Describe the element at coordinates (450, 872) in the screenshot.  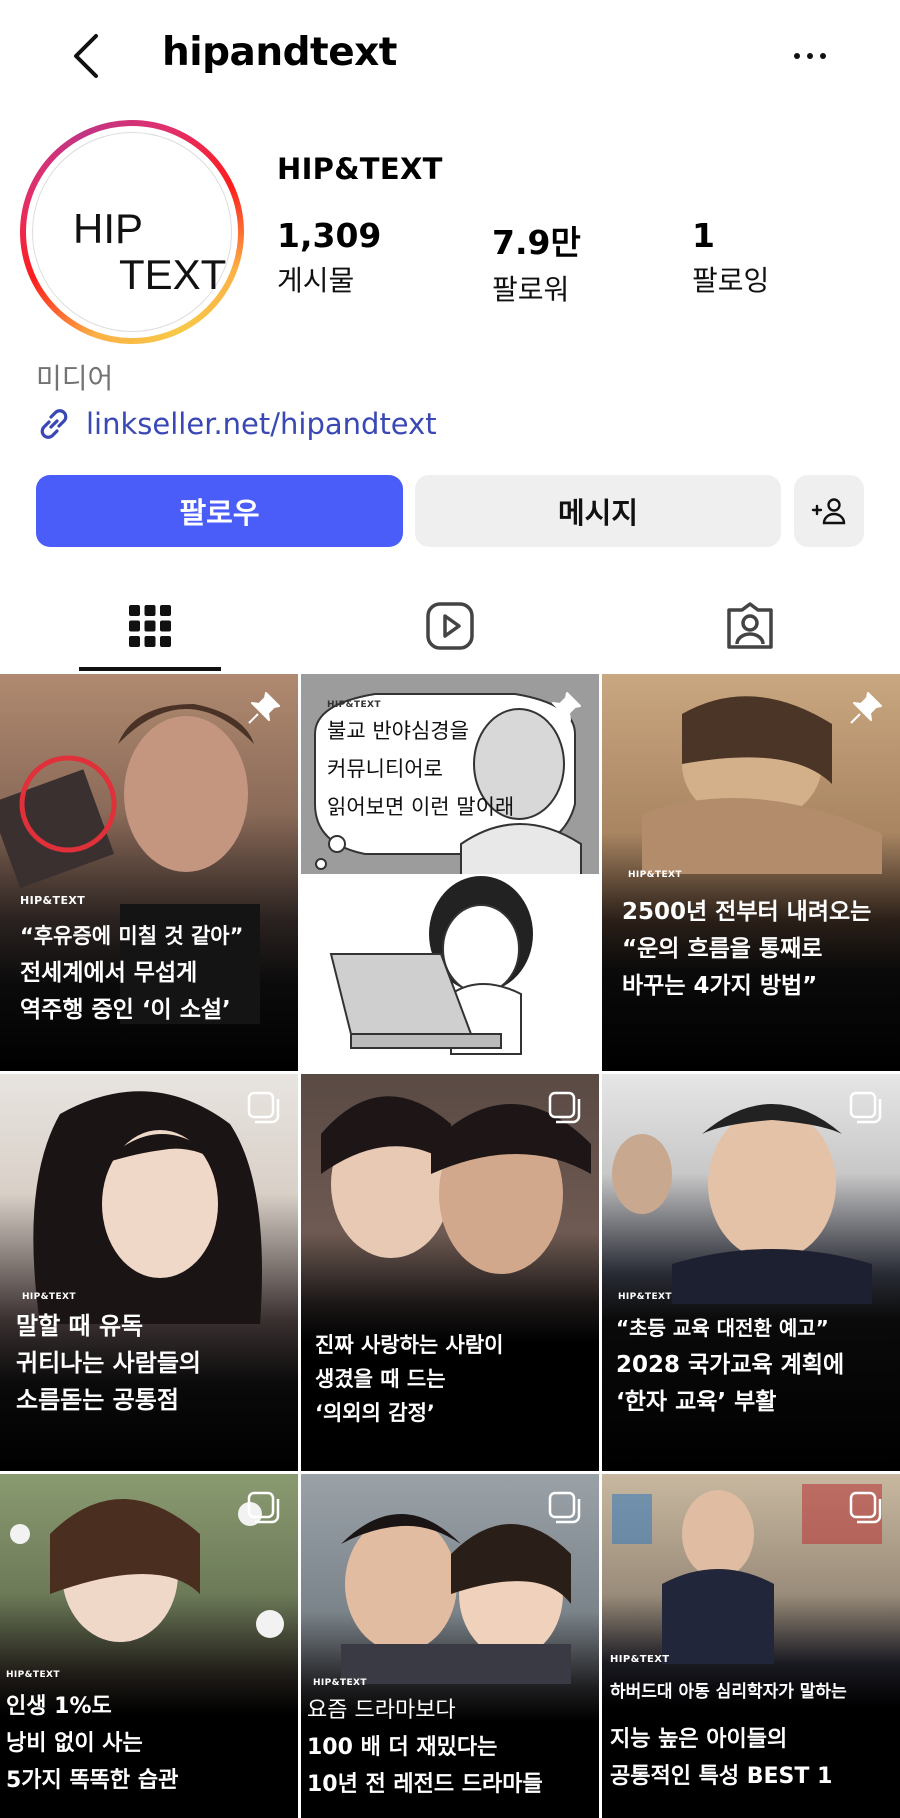
I see `post-tile: HIP&TEXT 불교 반야심경을 커뮤니티어로 읽어보면 이런 말이래` at that location.